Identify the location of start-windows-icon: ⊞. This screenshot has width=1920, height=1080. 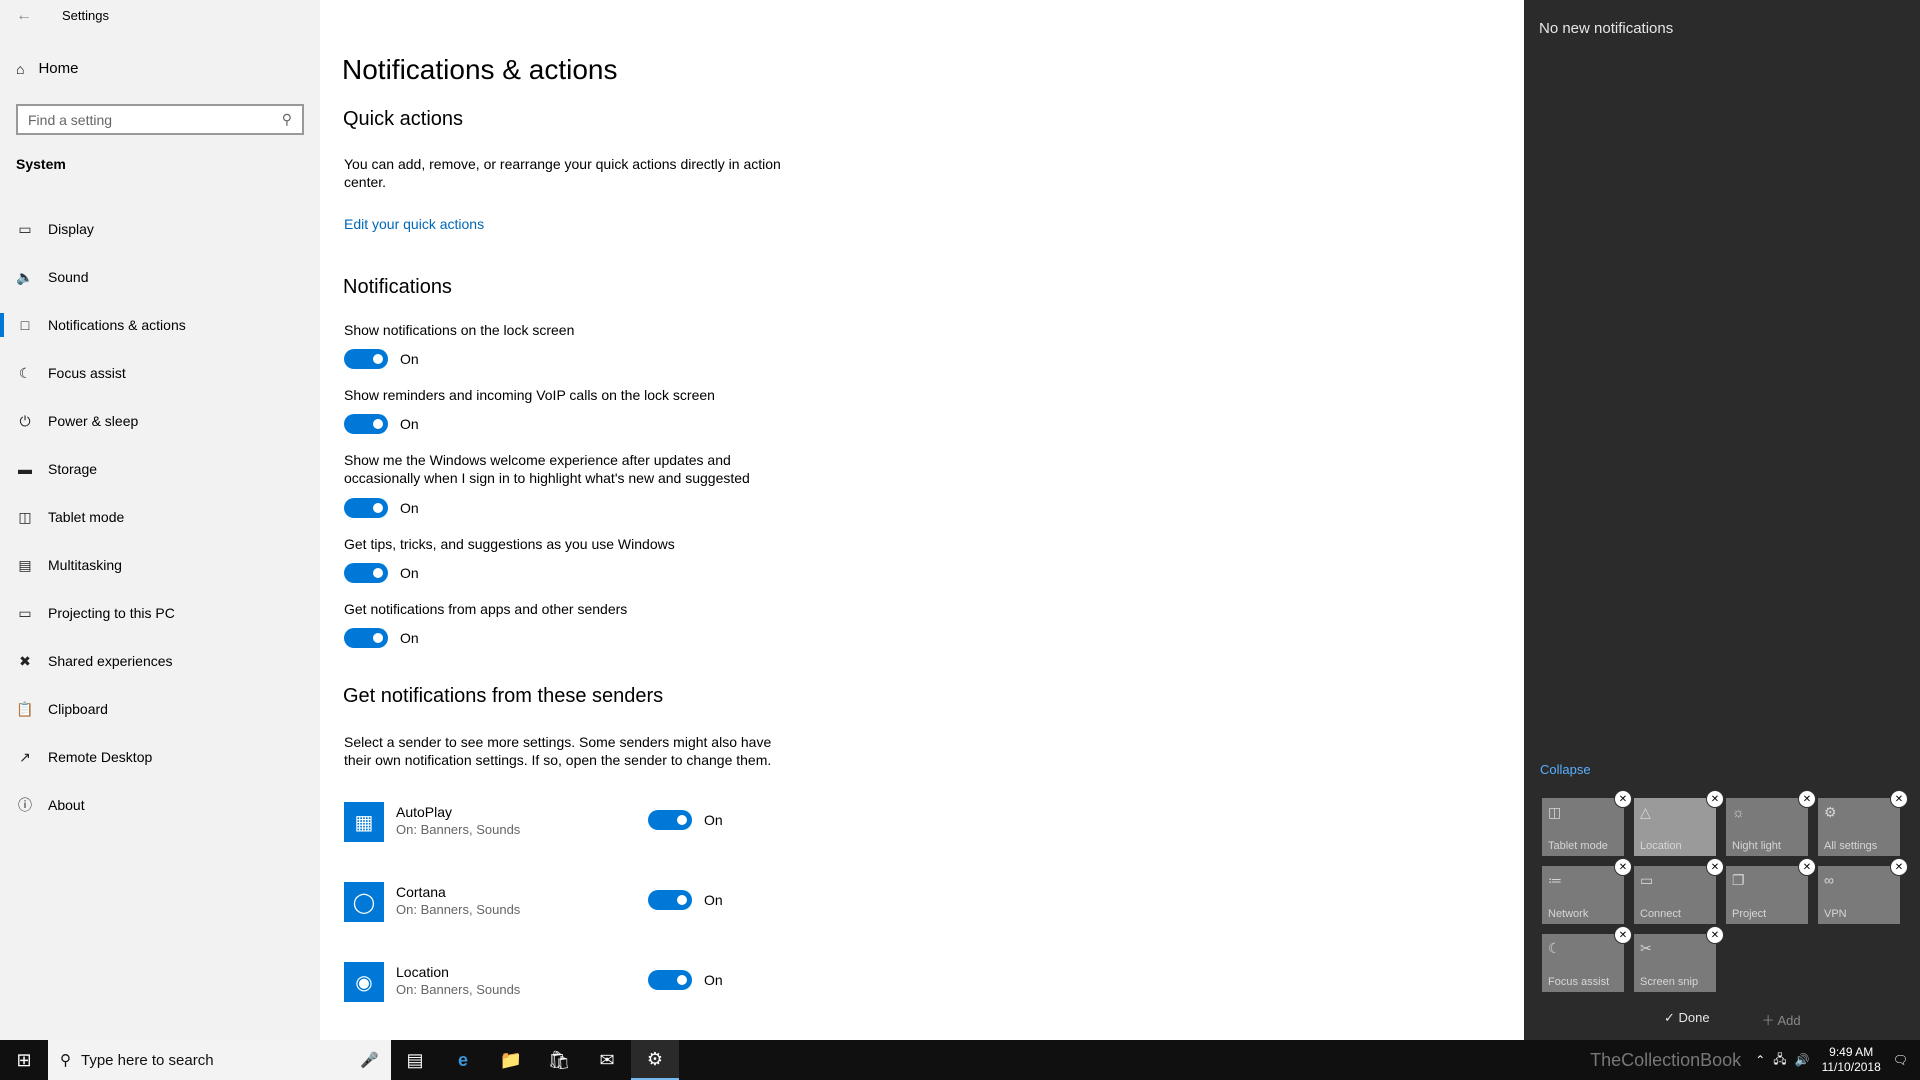
(24, 1060).